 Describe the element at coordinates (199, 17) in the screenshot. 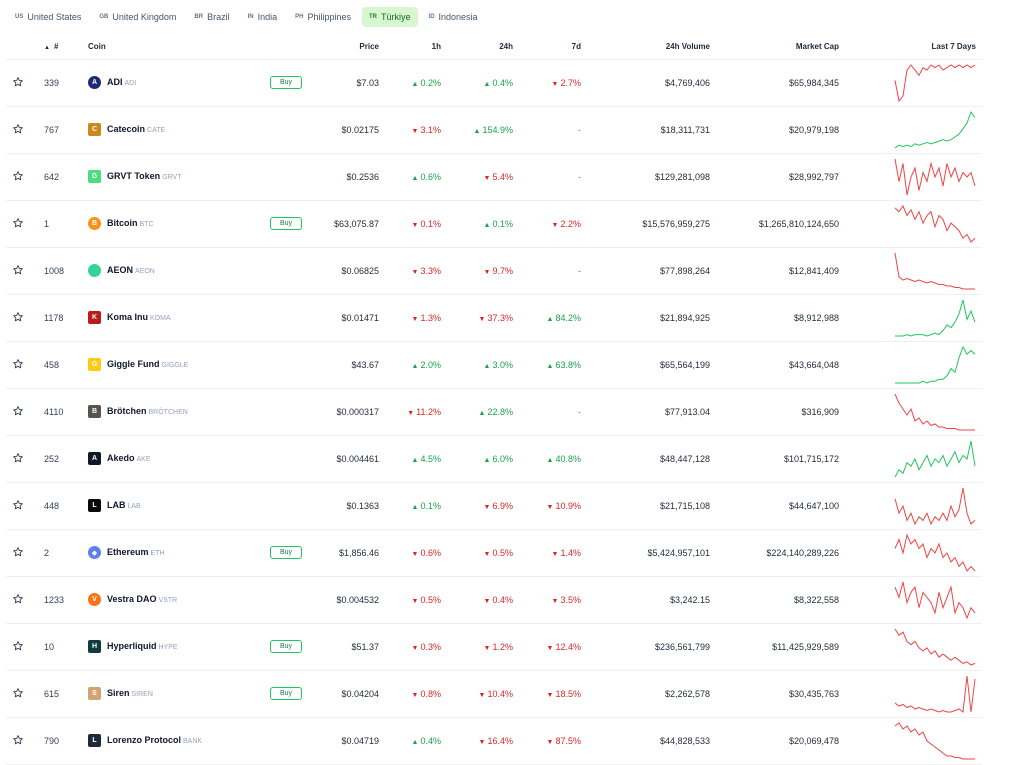

I see `flag-br-icon: BR` at that location.